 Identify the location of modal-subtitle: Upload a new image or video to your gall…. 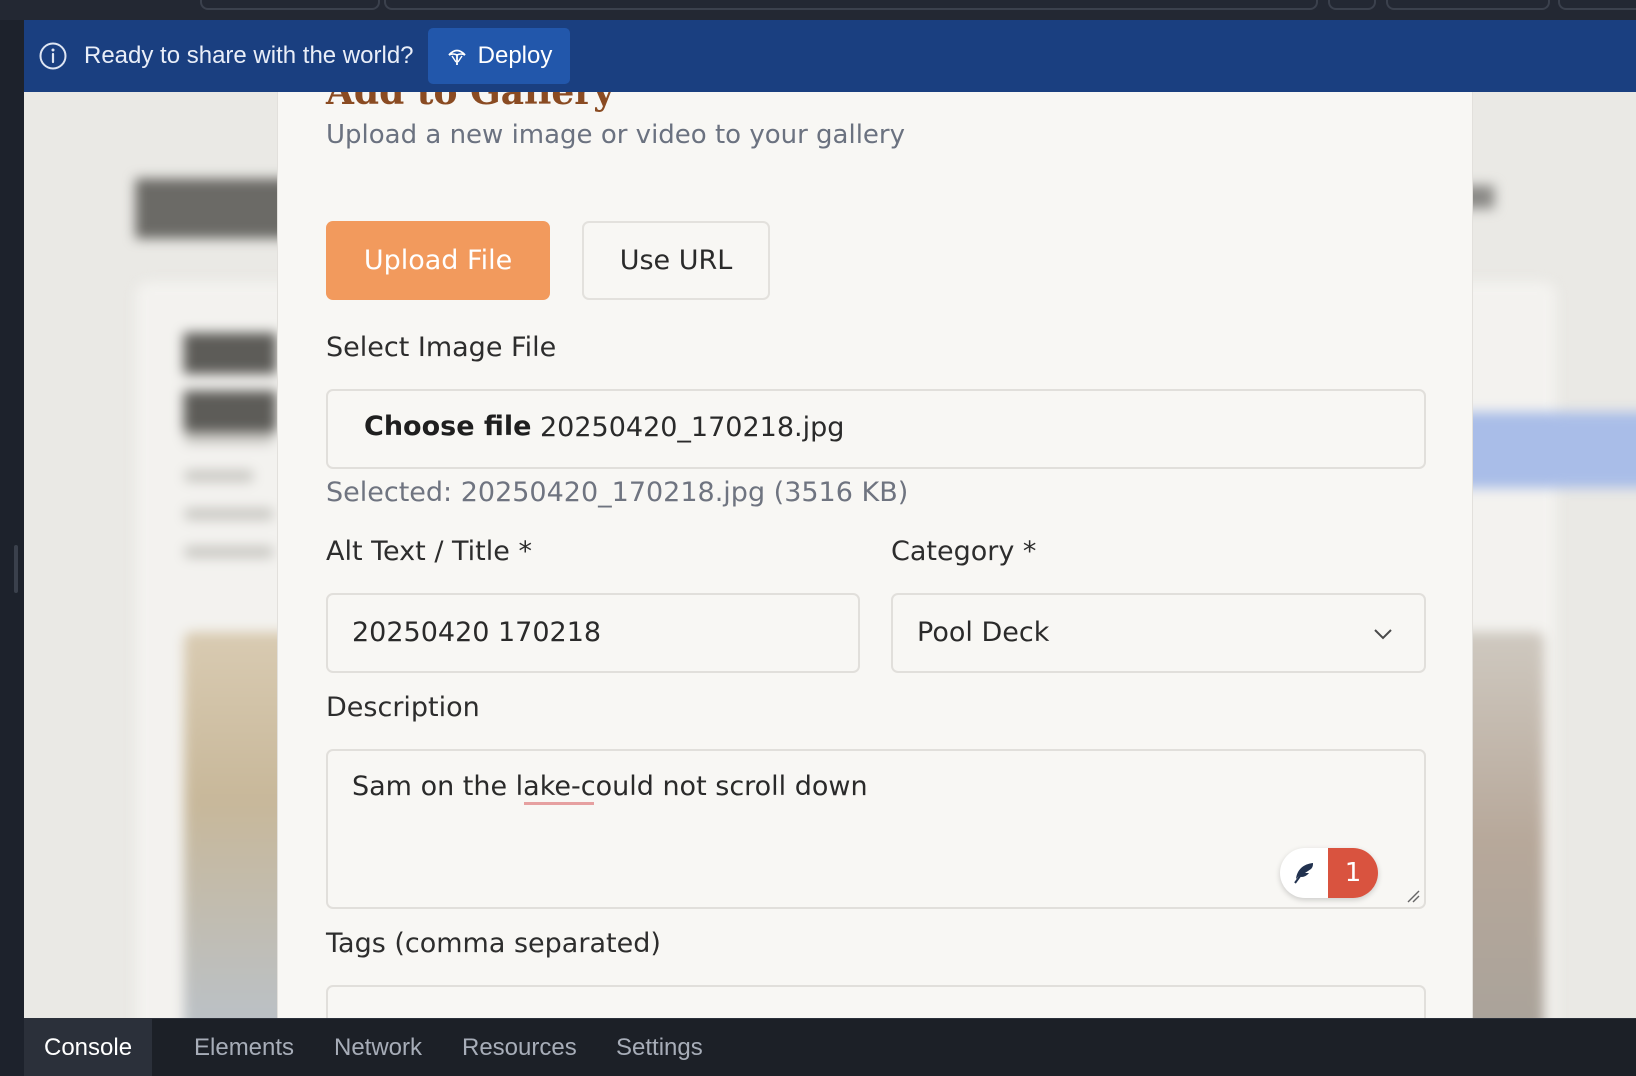
(616, 135).